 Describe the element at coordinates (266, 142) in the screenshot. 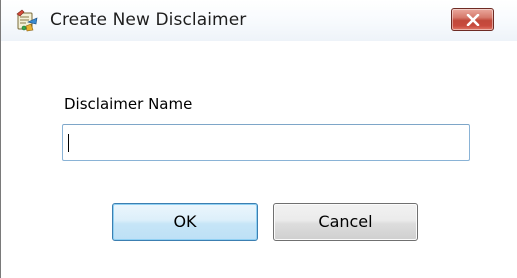

I see `disclaimer-name-input` at that location.